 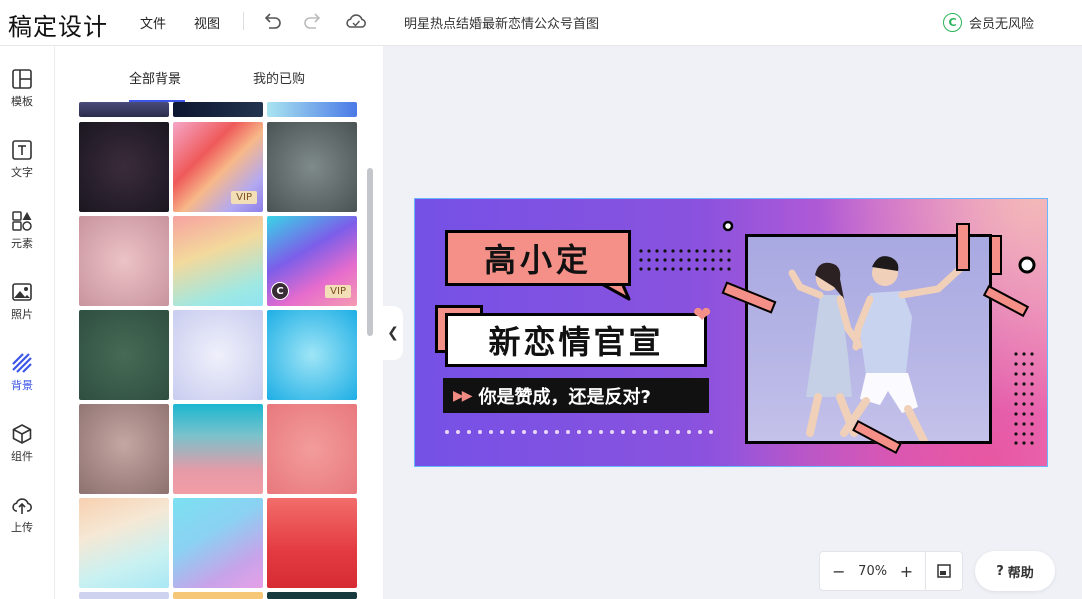 I want to click on file-menu: 文件, so click(x=153, y=22).